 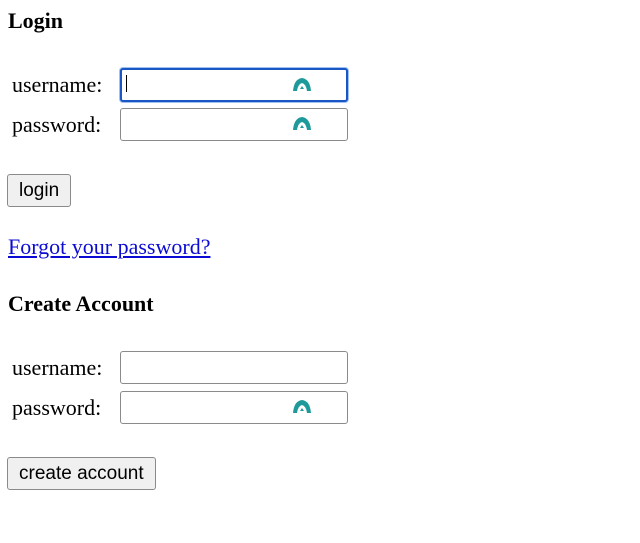 What do you see at coordinates (81, 473) in the screenshot?
I see `create-account-button: create account` at bounding box center [81, 473].